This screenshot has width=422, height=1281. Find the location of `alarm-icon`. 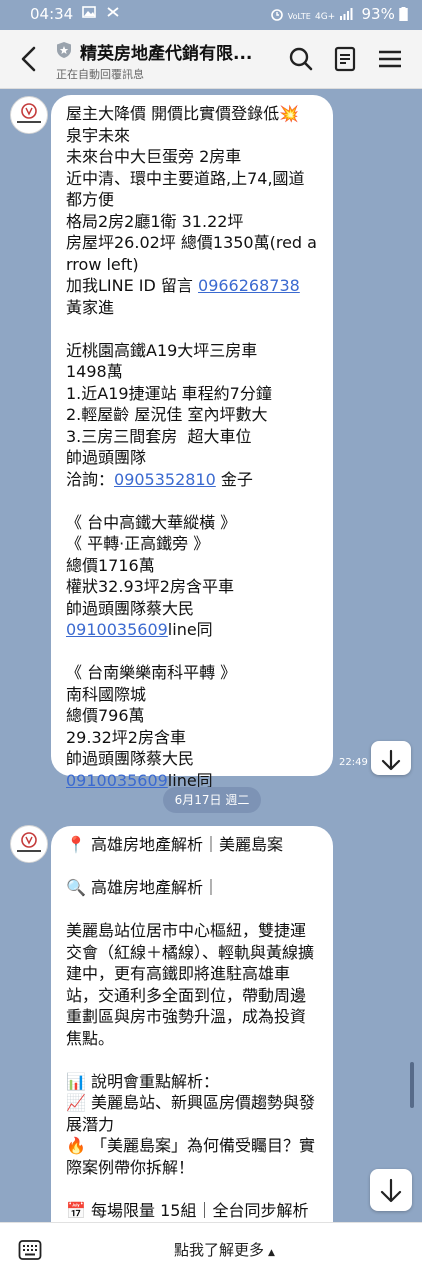

alarm-icon is located at coordinates (276, 15).